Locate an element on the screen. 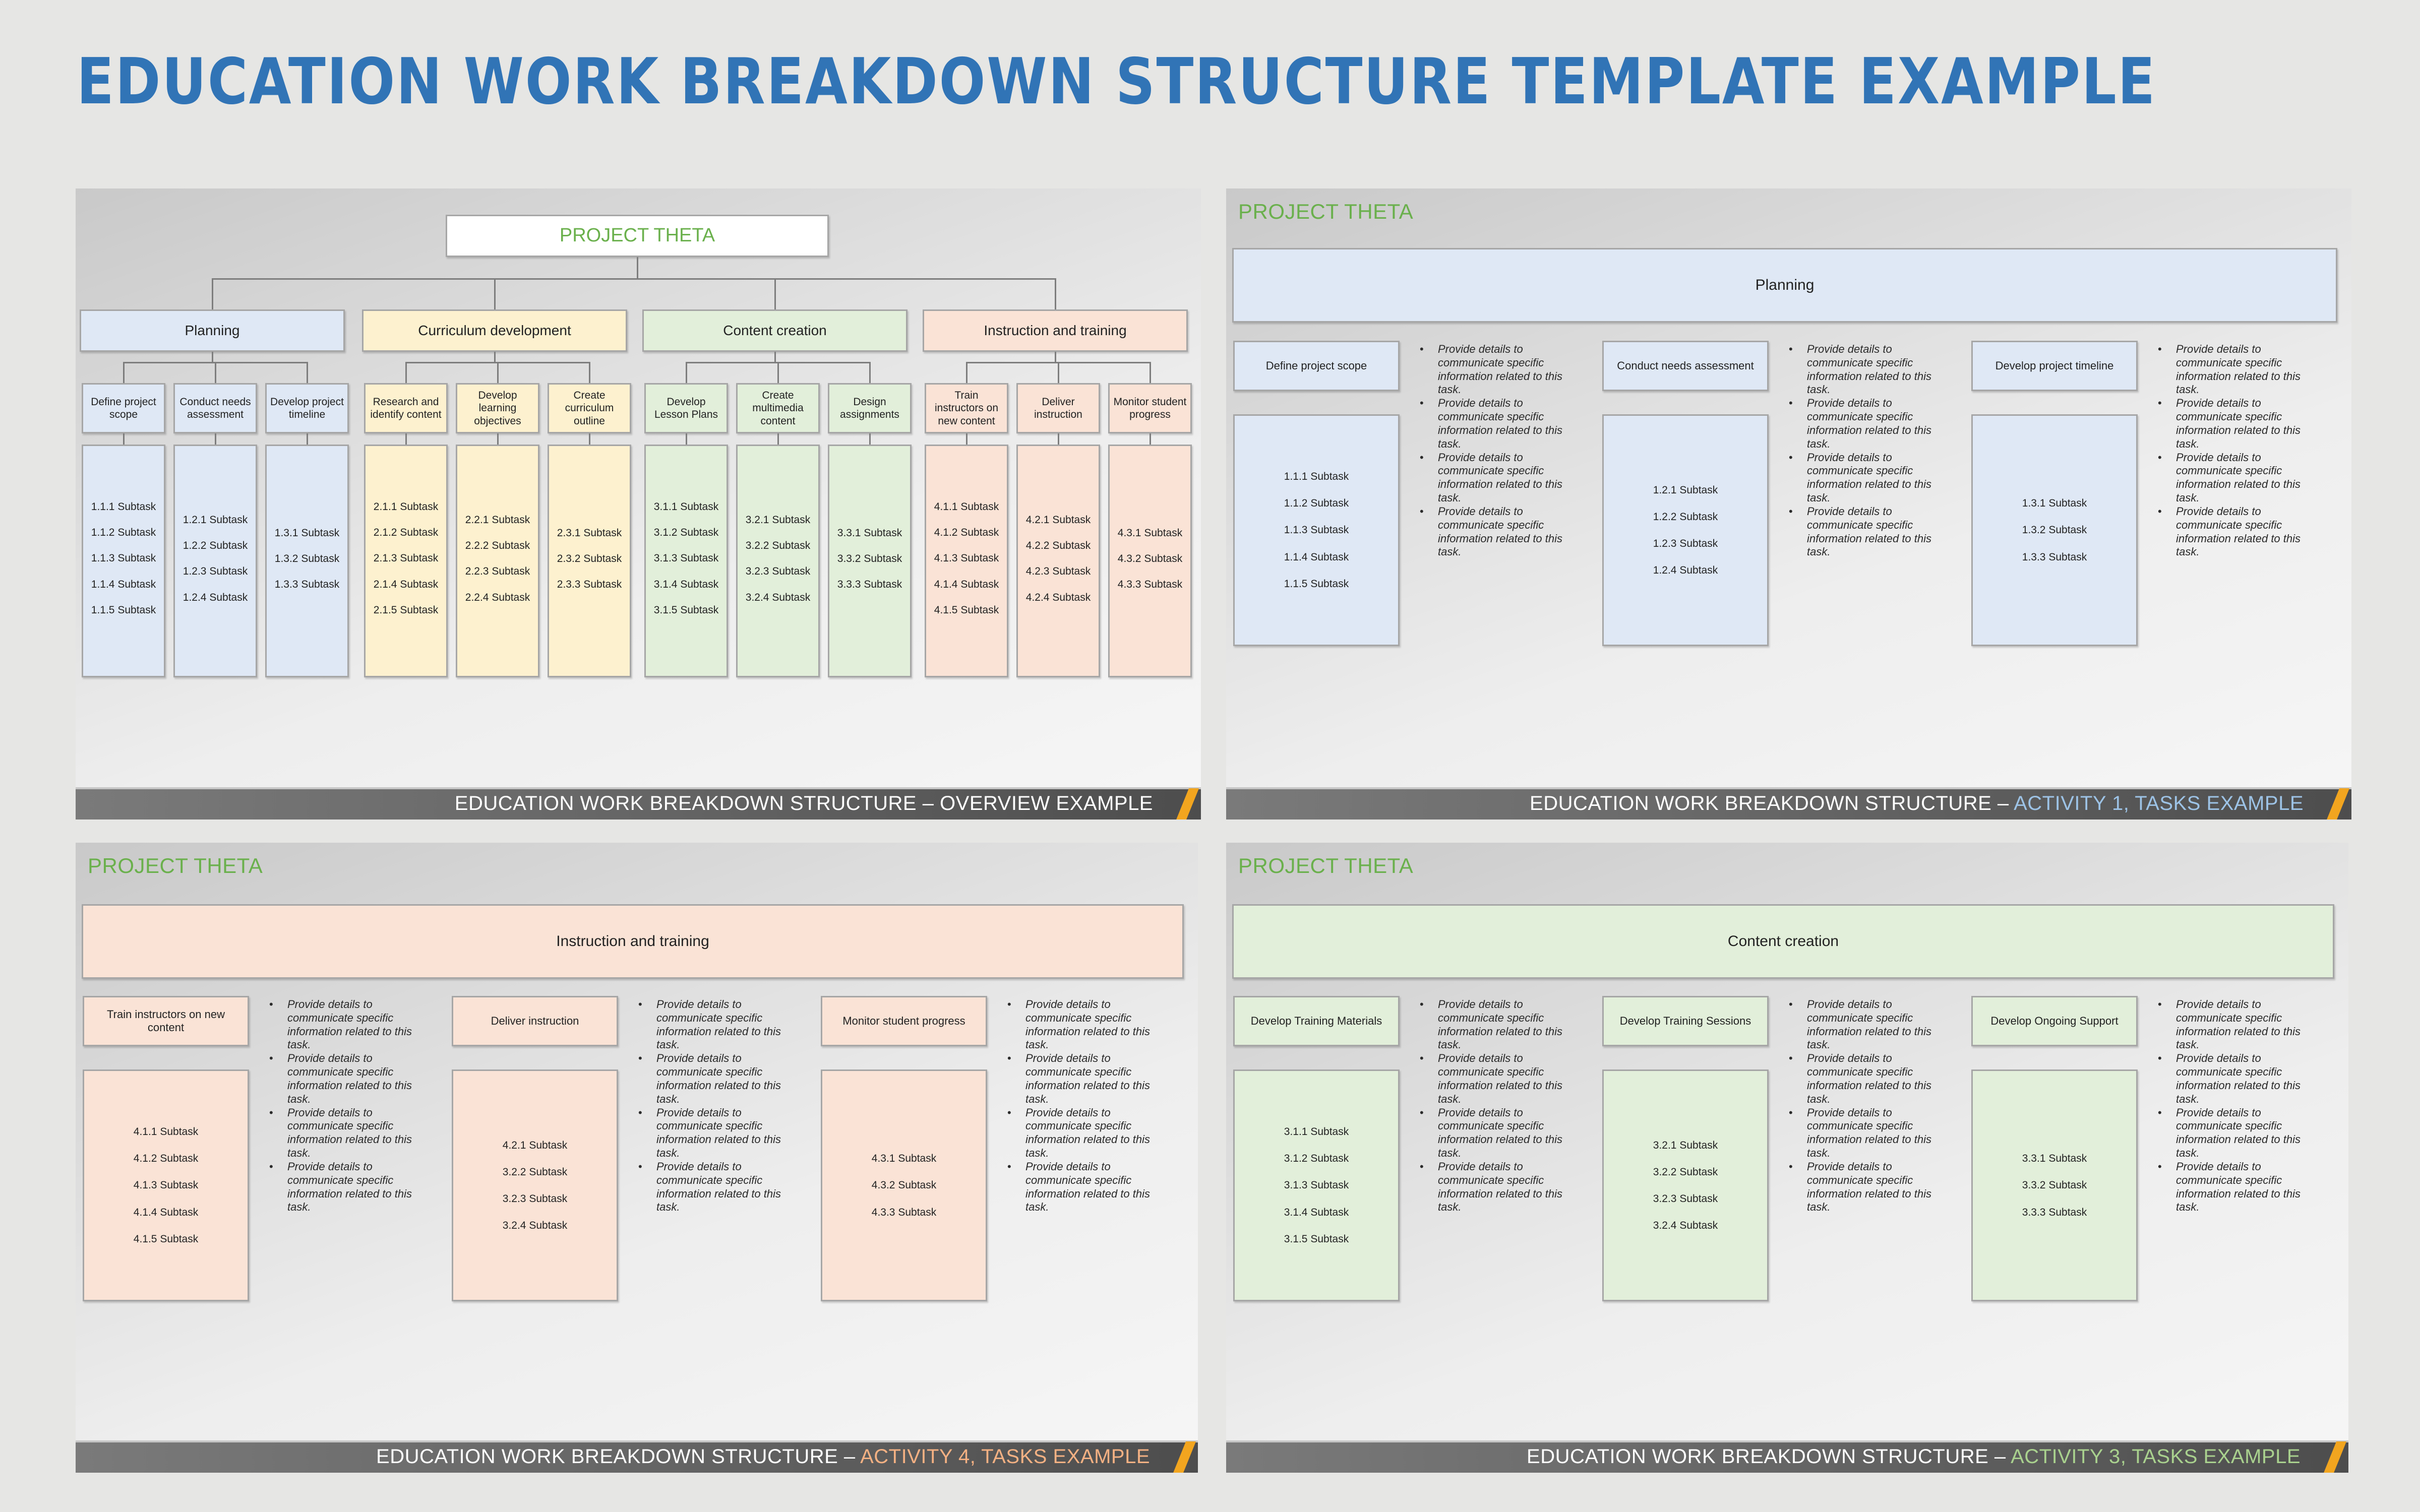 This screenshot has height=1512, width=2420. subtask-item: 3.2.2 Subtask is located at coordinates (1685, 1172).